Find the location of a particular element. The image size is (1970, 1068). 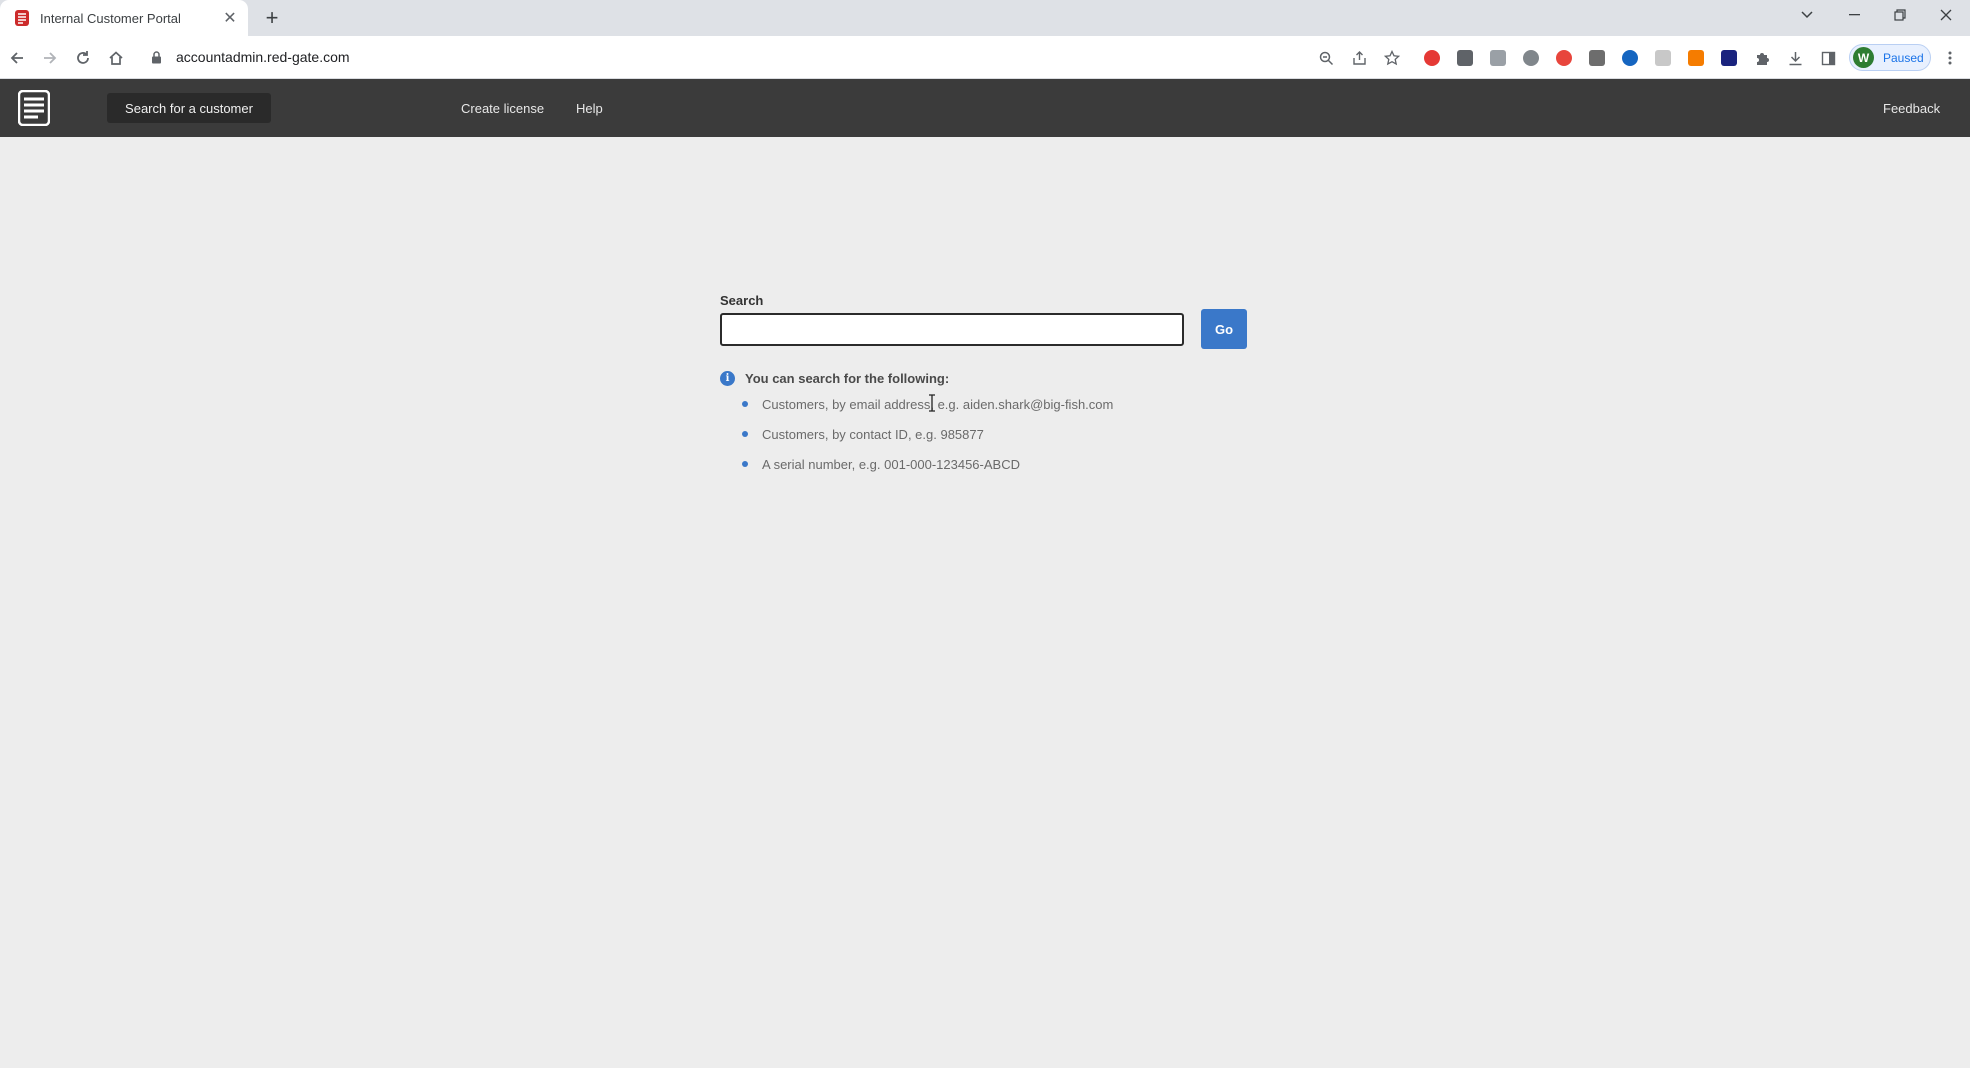

side-panel-icon is located at coordinates (1828, 58).